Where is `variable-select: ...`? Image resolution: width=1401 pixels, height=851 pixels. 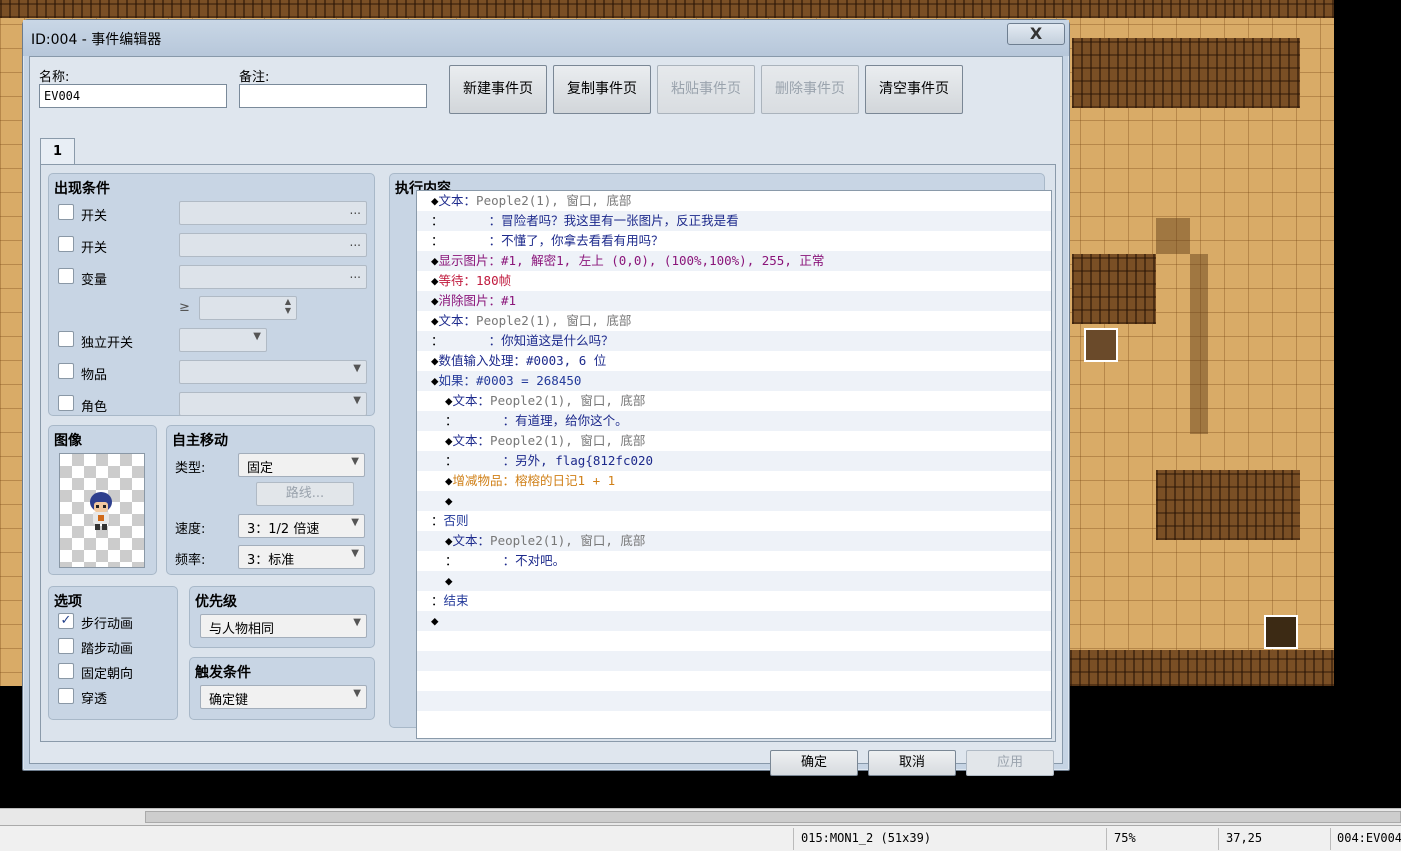
variable-select: ... is located at coordinates (273, 277).